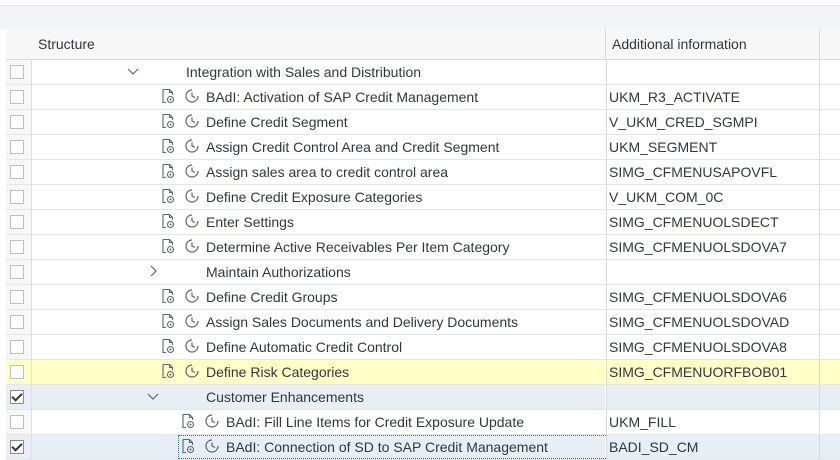  I want to click on tree-row: Maintain Authorizations, so click(423, 272).